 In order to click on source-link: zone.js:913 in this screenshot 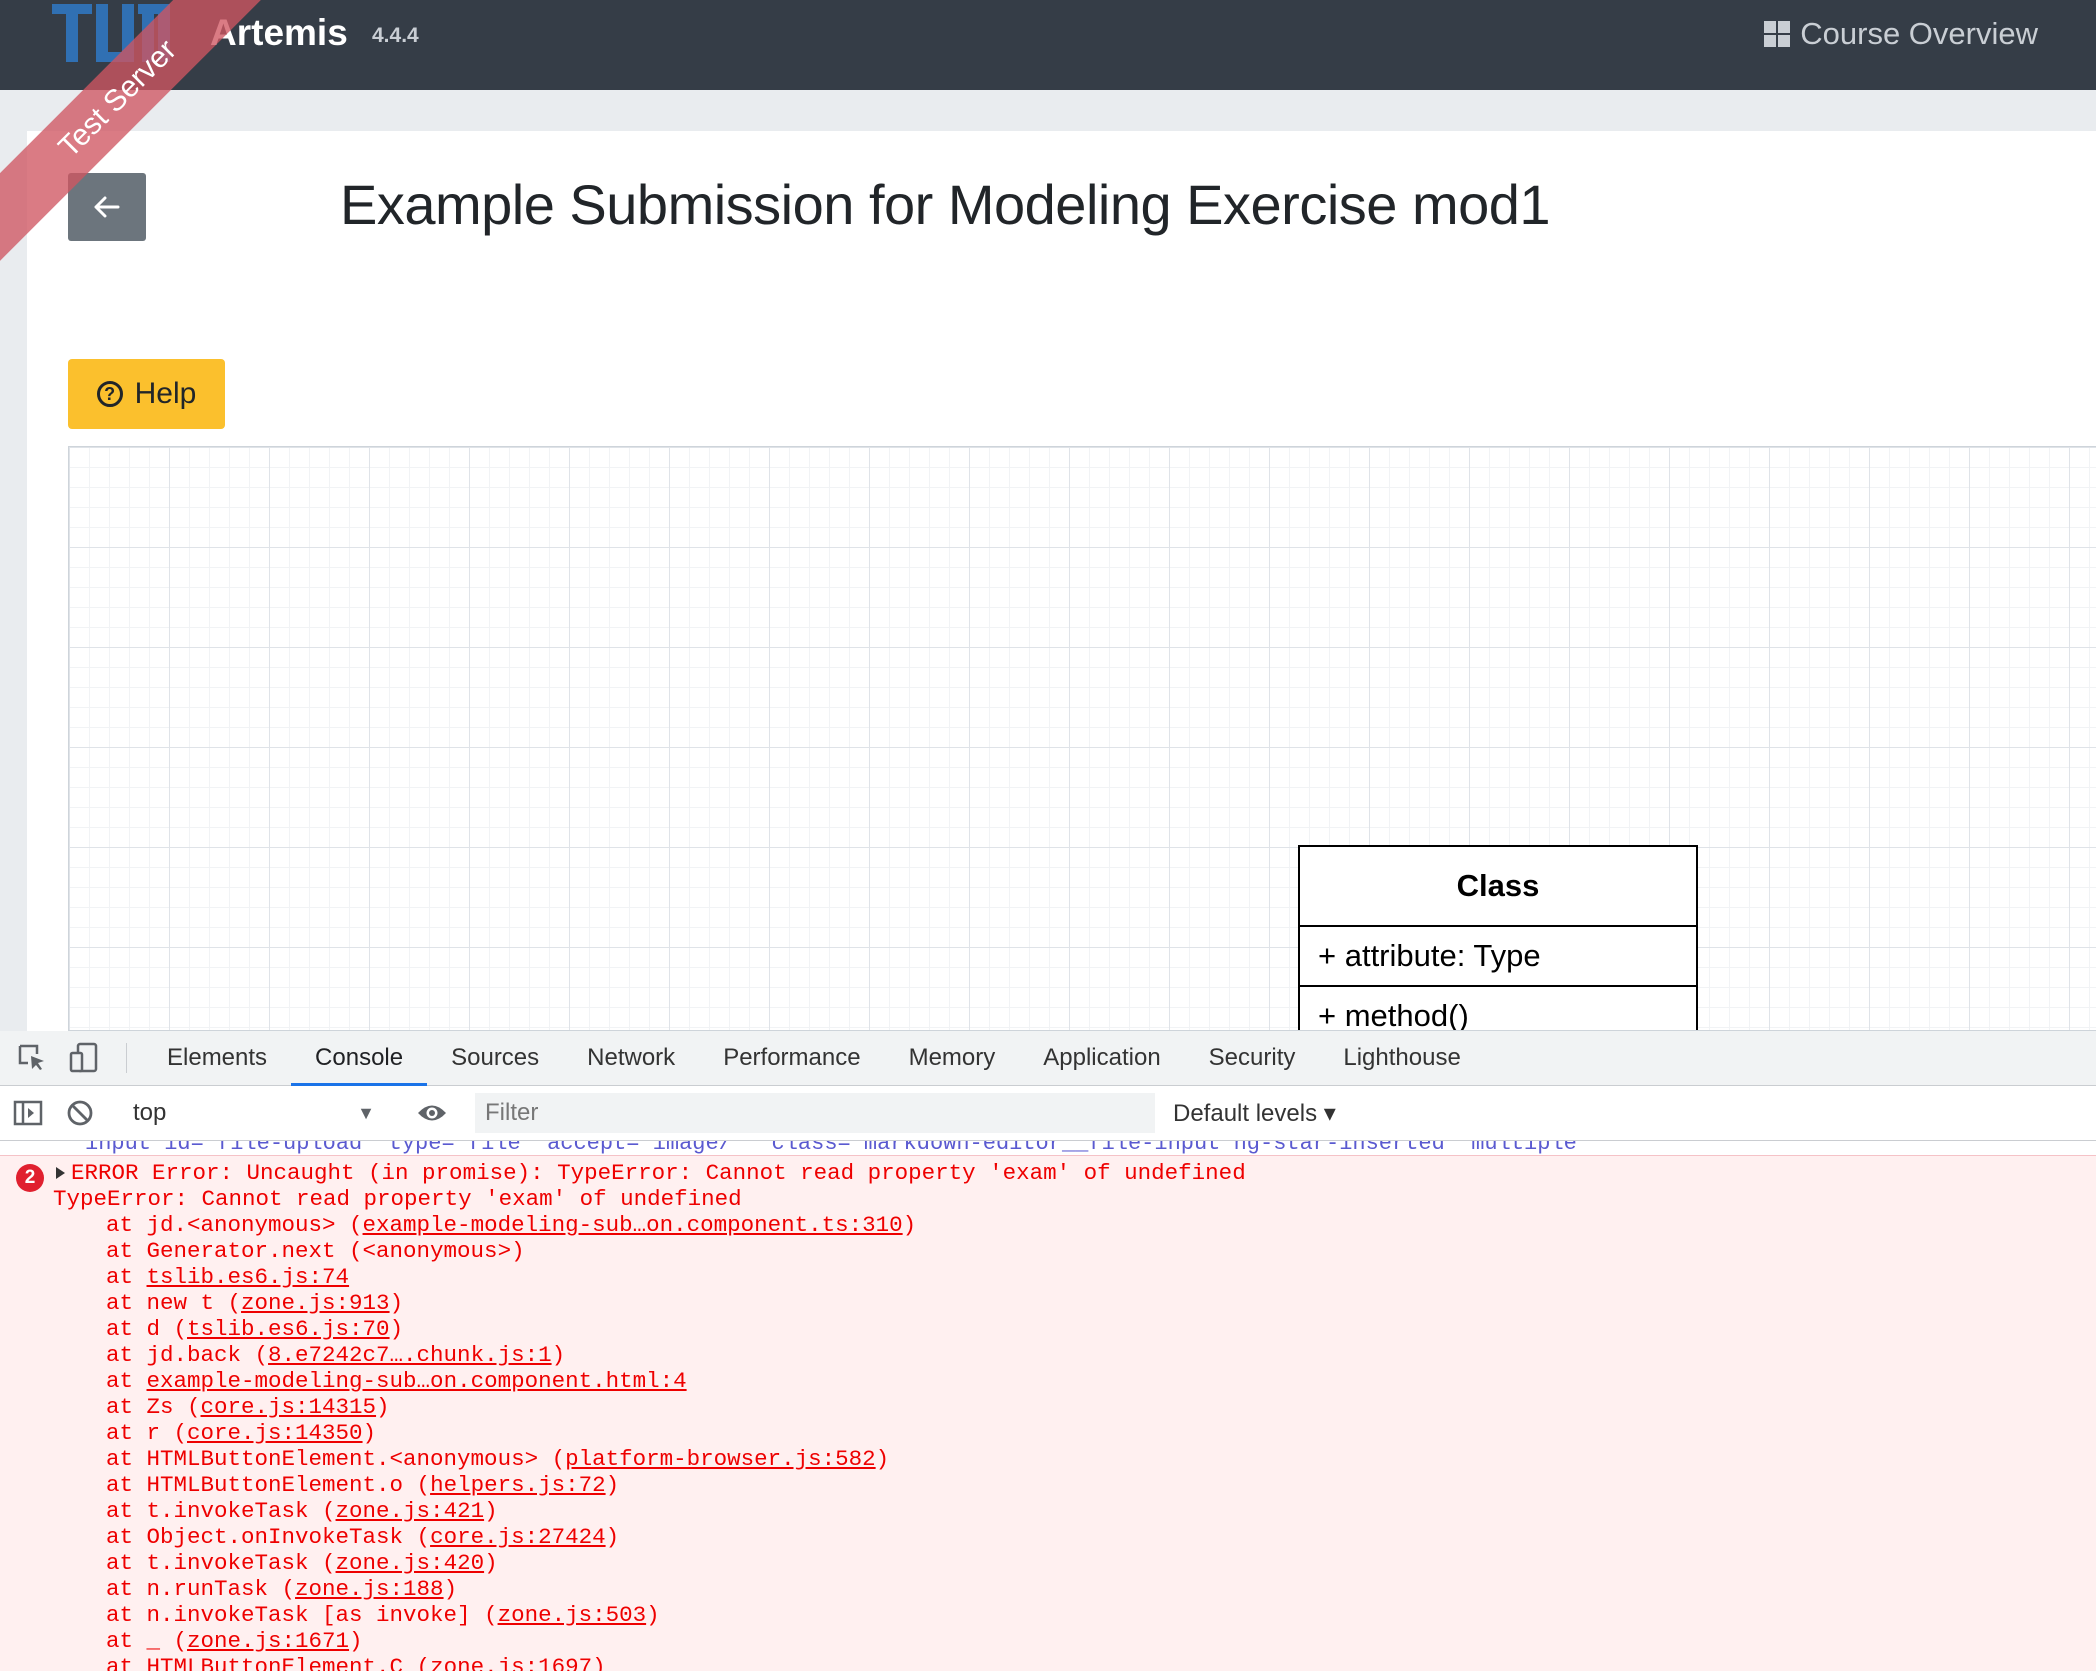, I will do `click(315, 1303)`.